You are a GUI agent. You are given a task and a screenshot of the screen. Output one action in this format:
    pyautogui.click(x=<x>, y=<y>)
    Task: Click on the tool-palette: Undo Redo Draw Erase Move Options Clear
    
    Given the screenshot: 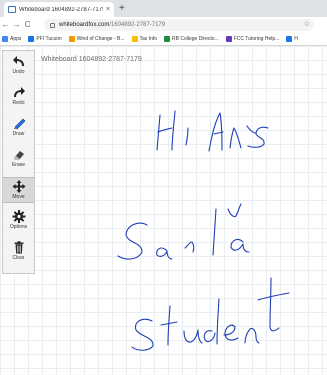 What is the action you would take?
    pyautogui.click(x=18, y=162)
    